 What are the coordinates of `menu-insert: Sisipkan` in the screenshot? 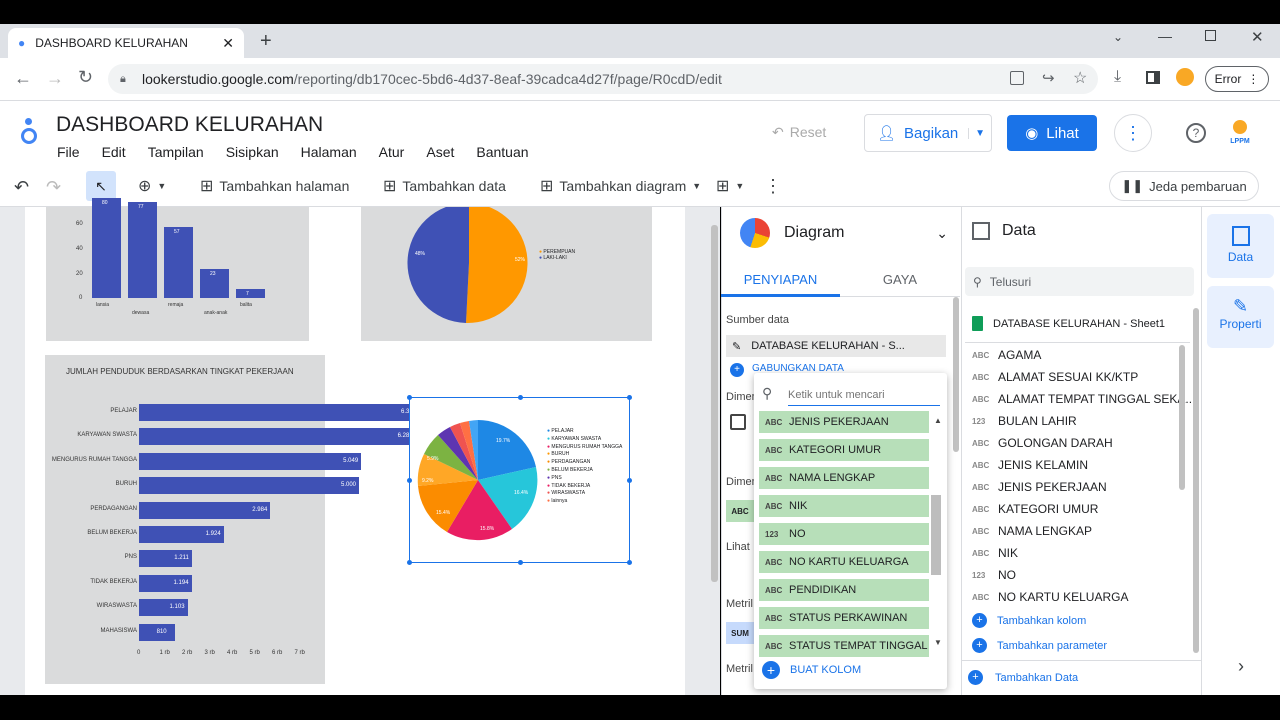 It's located at (252, 152).